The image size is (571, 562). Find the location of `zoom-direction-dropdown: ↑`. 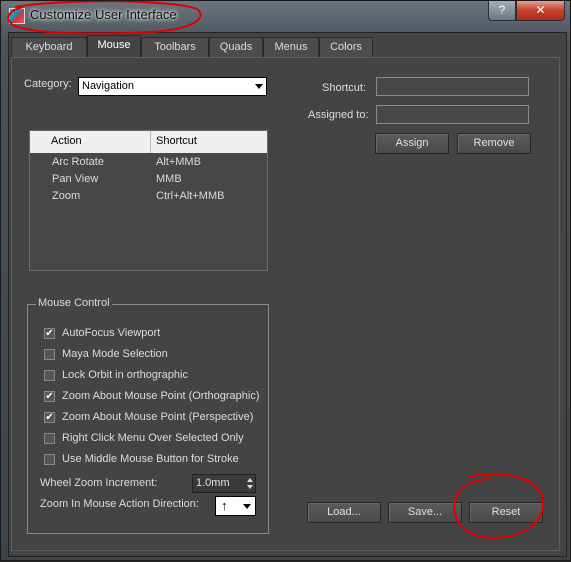

zoom-direction-dropdown: ↑ is located at coordinates (235, 506).